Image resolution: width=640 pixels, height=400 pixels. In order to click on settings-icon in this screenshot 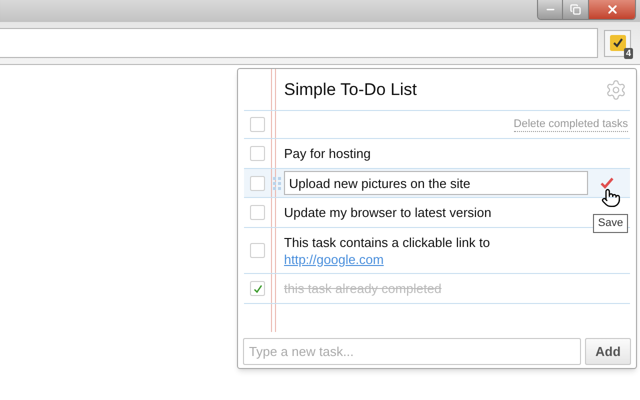, I will do `click(616, 89)`.